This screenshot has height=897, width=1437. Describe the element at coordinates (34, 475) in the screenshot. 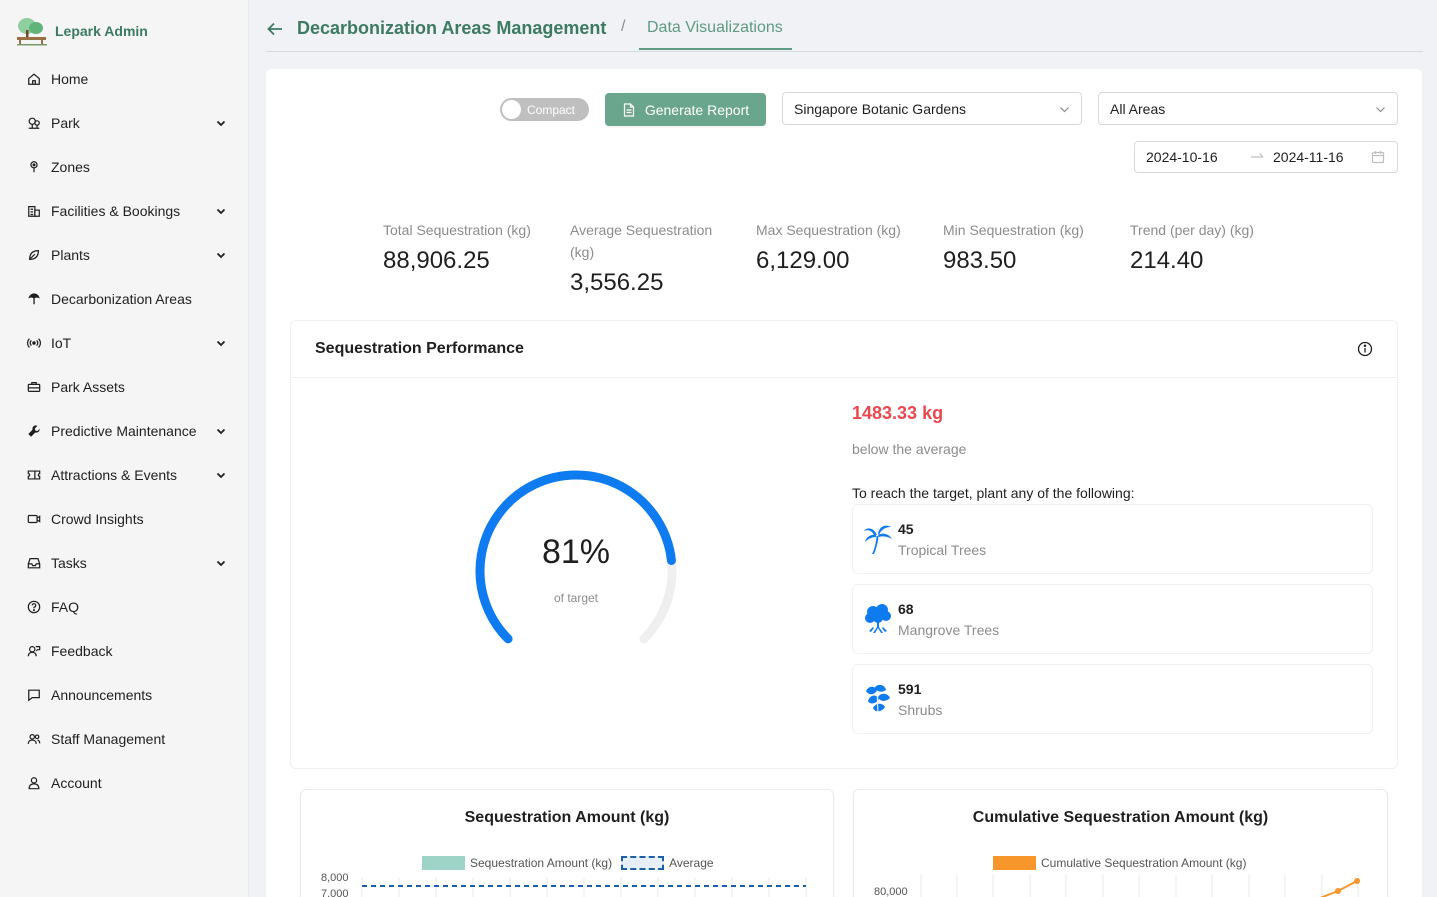

I see `ticket-icon` at that location.